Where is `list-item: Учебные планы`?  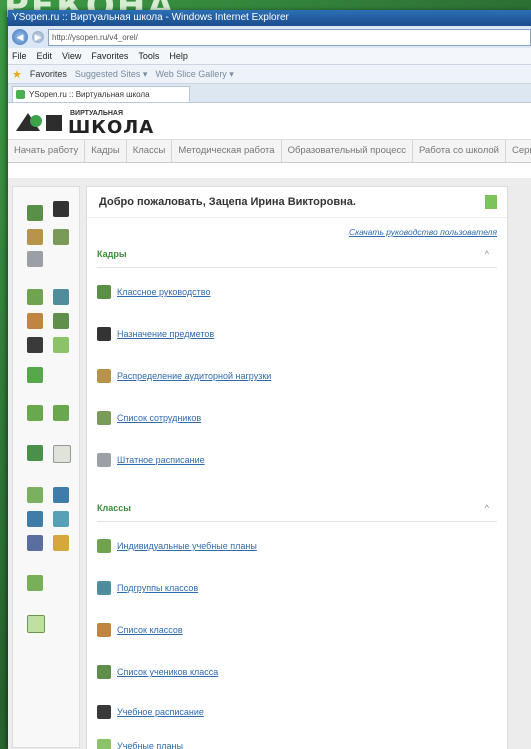
list-item: Учебные планы is located at coordinates (140, 744).